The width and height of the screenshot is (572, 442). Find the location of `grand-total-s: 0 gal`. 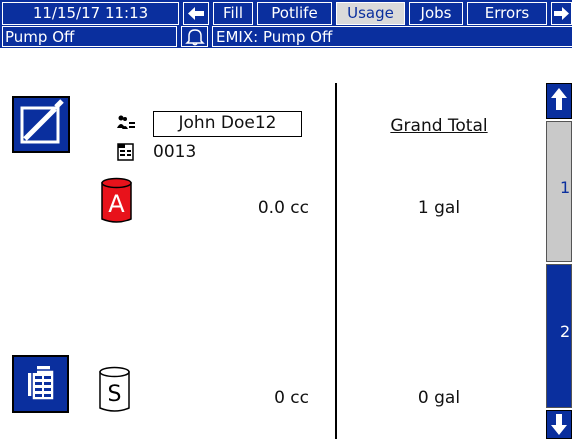

grand-total-s: 0 gal is located at coordinates (439, 398).